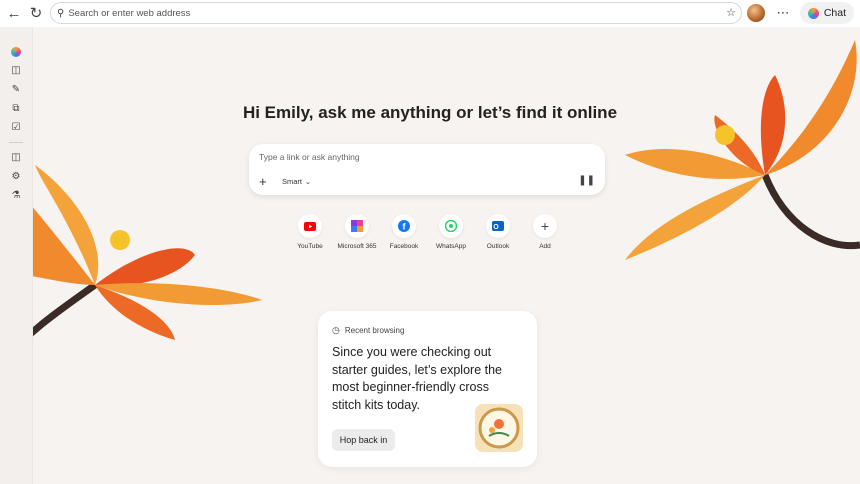 The width and height of the screenshot is (860, 484). What do you see at coordinates (586, 180) in the screenshot?
I see `voice-input-icon: ❚❚` at bounding box center [586, 180].